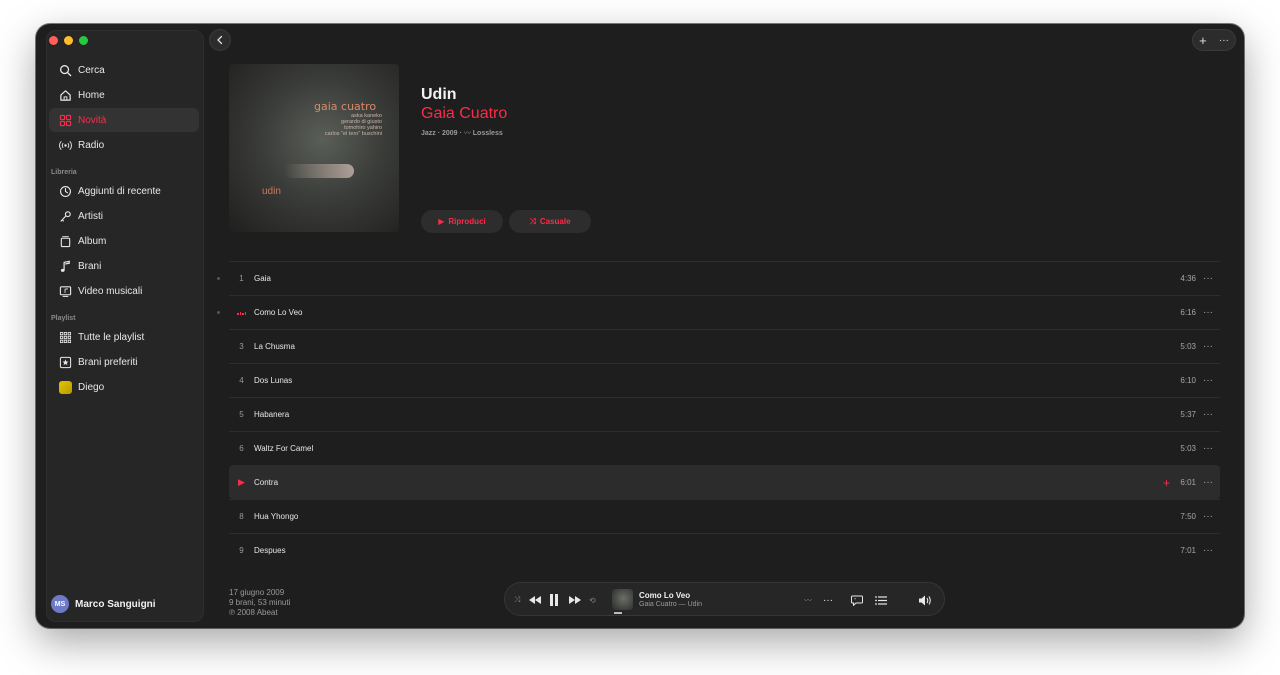 The image size is (1280, 675). What do you see at coordinates (110, 291) in the screenshot?
I see `sidebar-item-label: Video musicali` at bounding box center [110, 291].